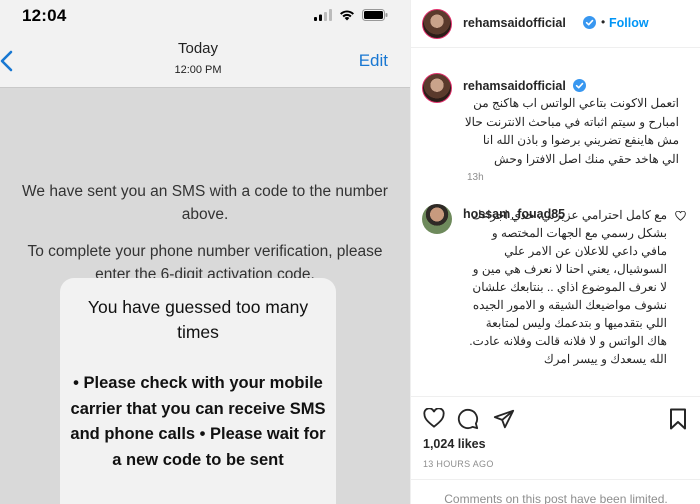  Describe the element at coordinates (205, 17) in the screenshot. I see `ios-status-bar: 12:04` at that location.